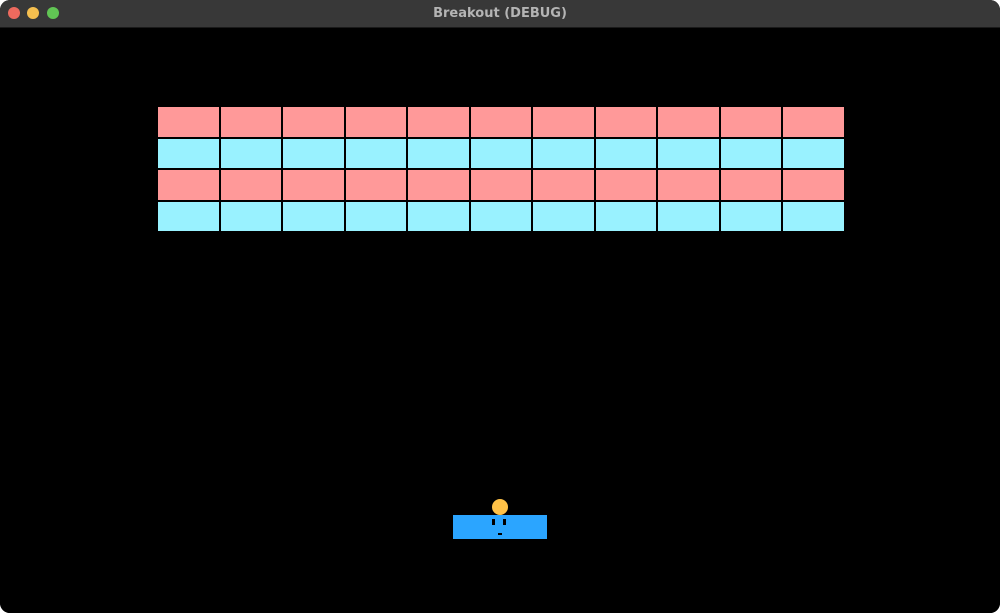 The width and height of the screenshot is (1000, 613). I want to click on ball, so click(500, 507).